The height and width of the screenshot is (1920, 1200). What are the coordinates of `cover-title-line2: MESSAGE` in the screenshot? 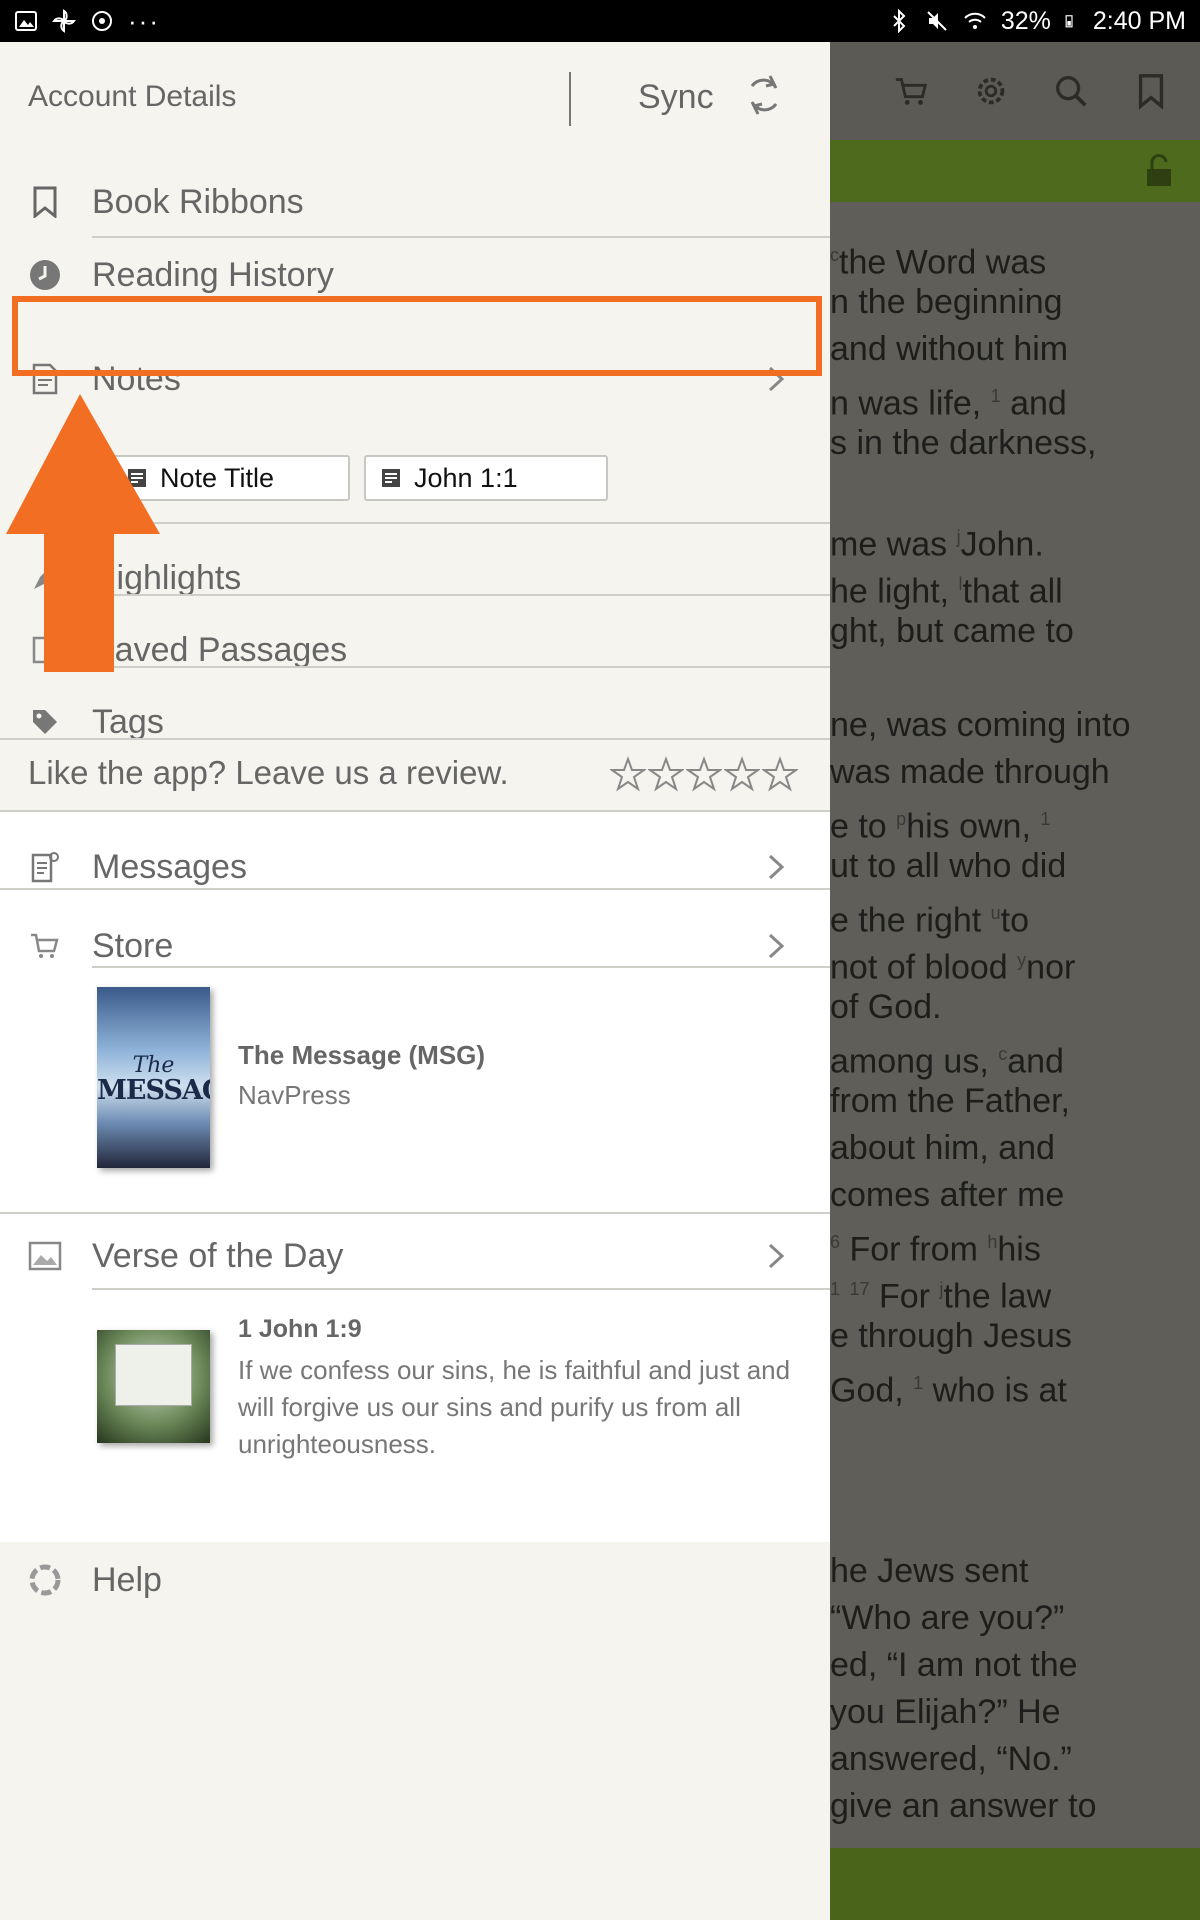 It's located at (153, 1090).